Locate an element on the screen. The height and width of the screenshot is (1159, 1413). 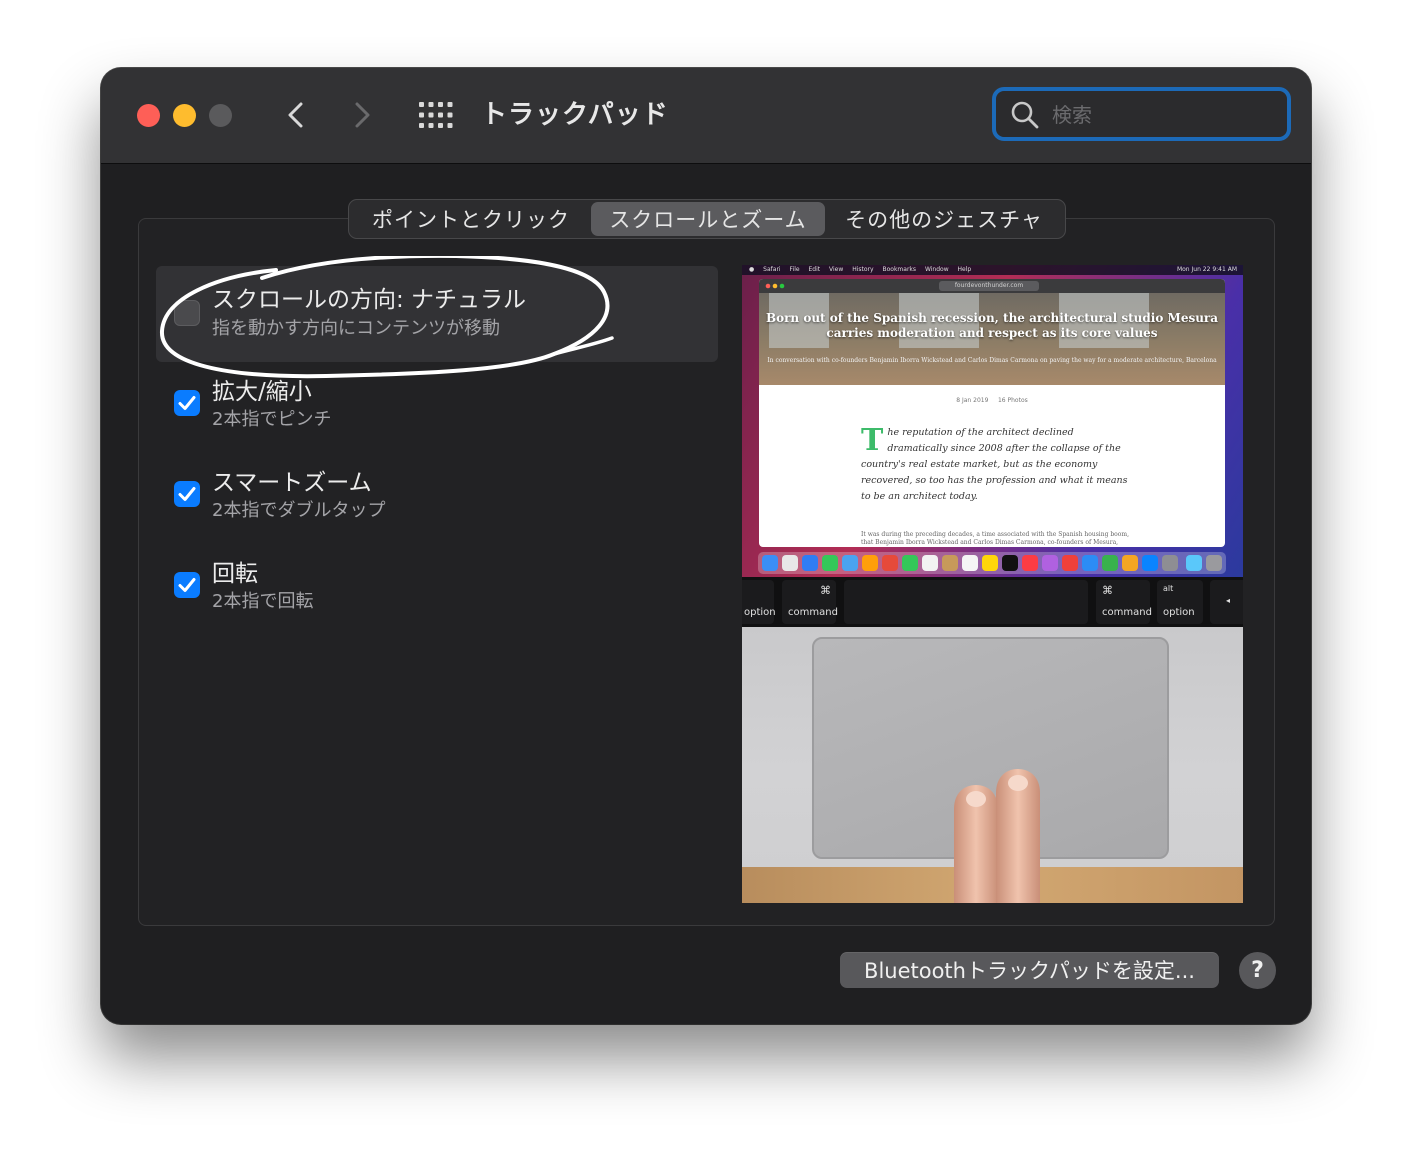
article-photos: 16 Photos is located at coordinates (1012, 400).